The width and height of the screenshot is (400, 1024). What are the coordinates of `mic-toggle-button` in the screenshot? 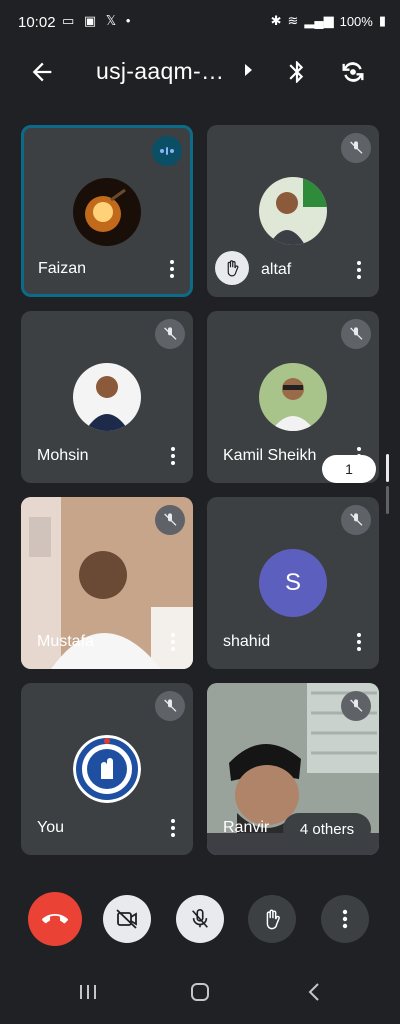 It's located at (200, 919).